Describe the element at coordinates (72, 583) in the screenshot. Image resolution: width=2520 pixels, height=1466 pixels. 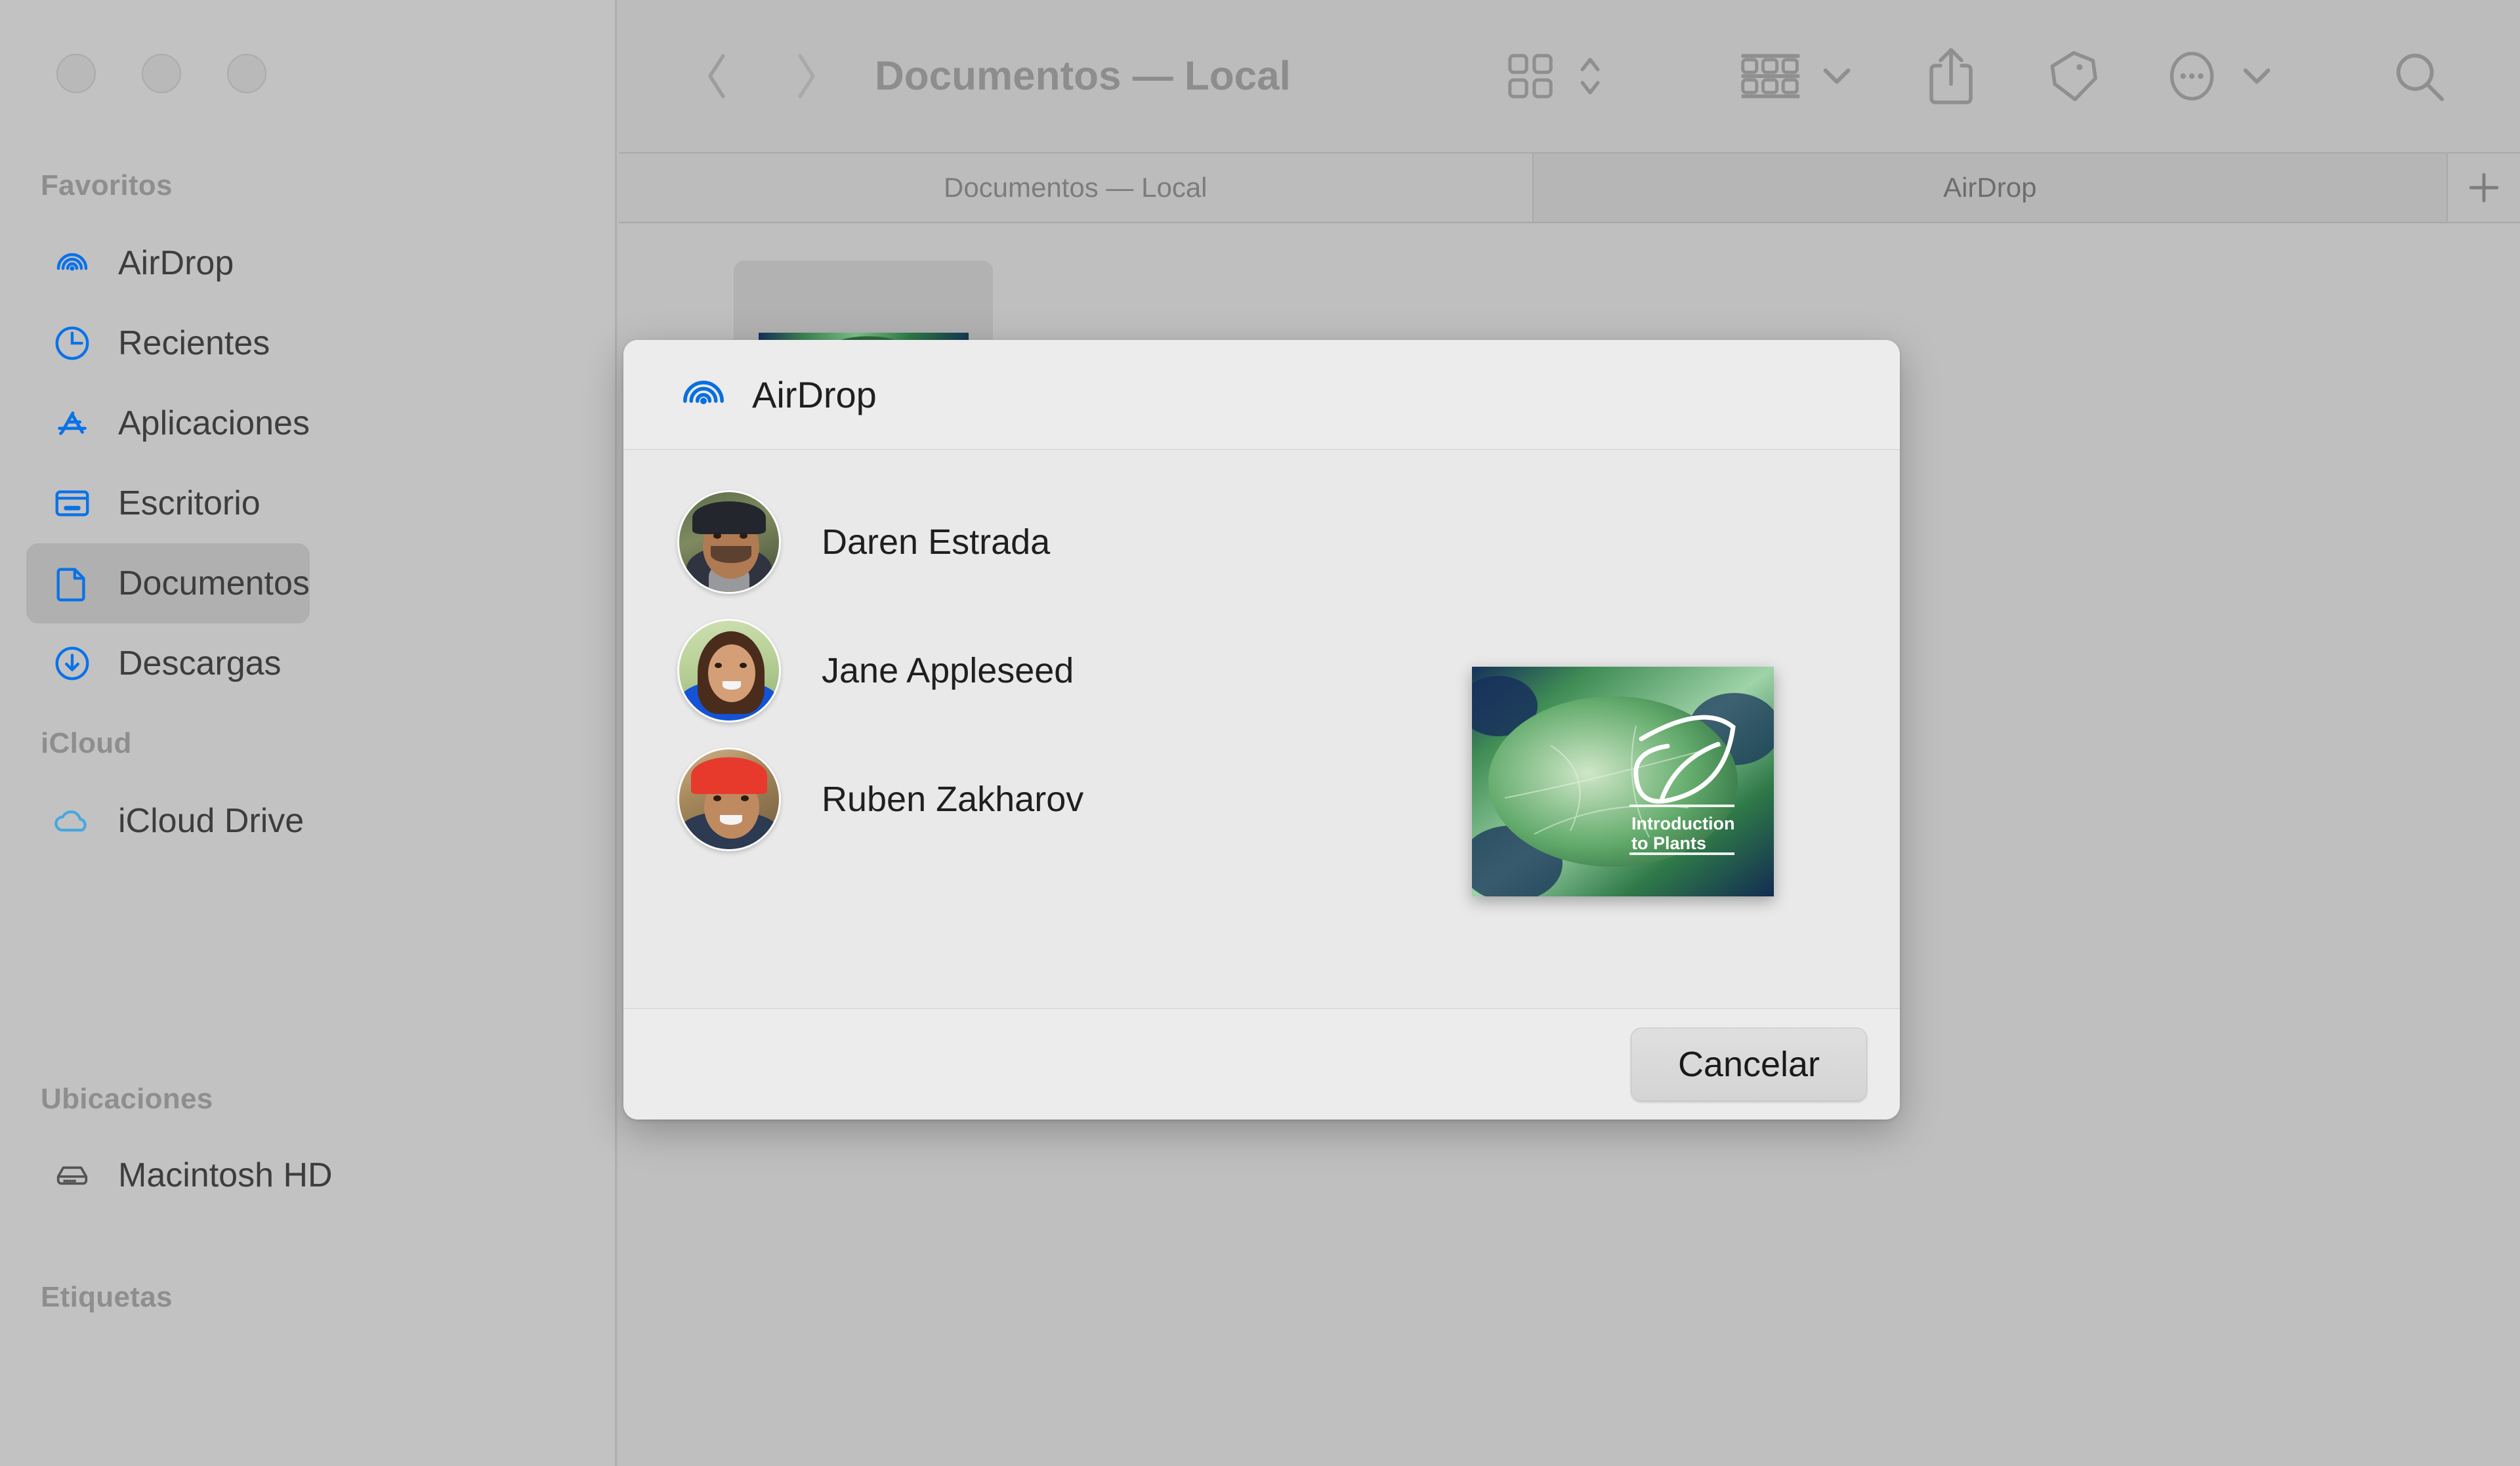
I see `document-icon` at that location.